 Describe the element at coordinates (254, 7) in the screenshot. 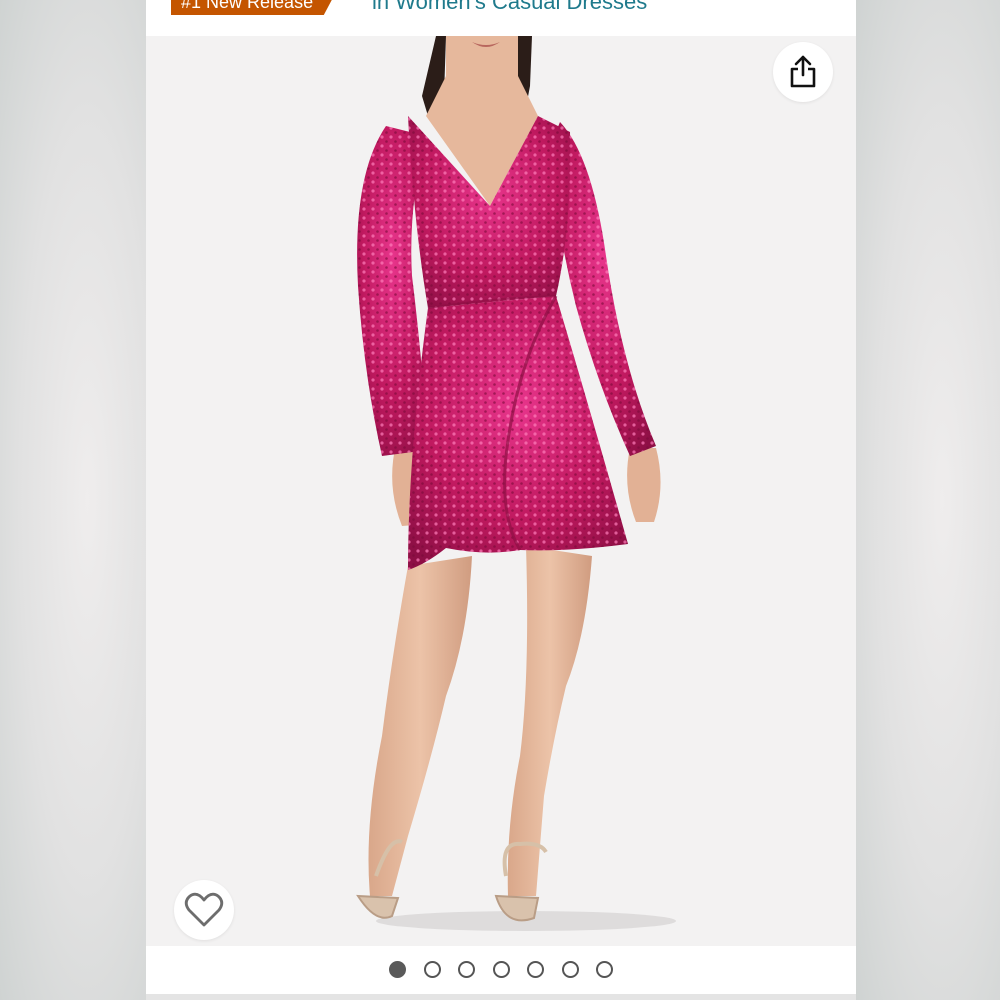

I see `new-release-badge: #1 New Release` at that location.